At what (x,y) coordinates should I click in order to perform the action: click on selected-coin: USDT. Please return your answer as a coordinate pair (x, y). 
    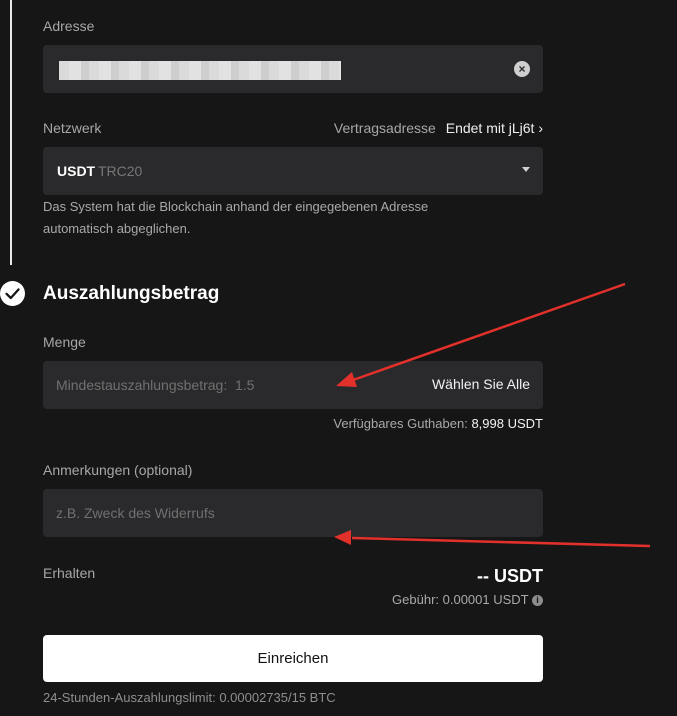
    Looking at the image, I should click on (76, 171).